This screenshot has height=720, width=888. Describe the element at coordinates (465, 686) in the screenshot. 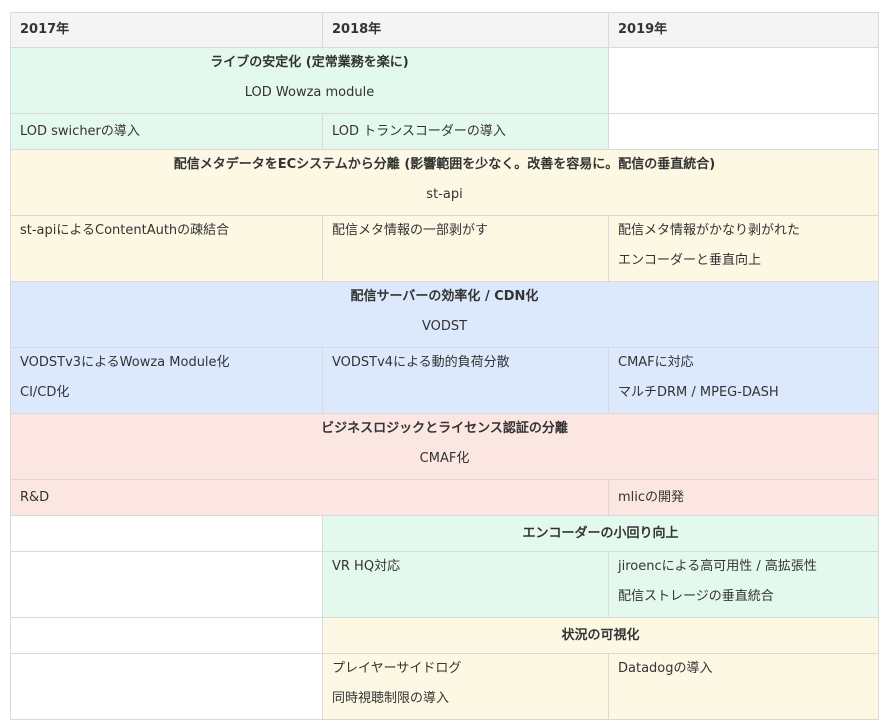

I see `cell-2018: プレイヤーサイドログ 同時視聴制限の導入` at that location.